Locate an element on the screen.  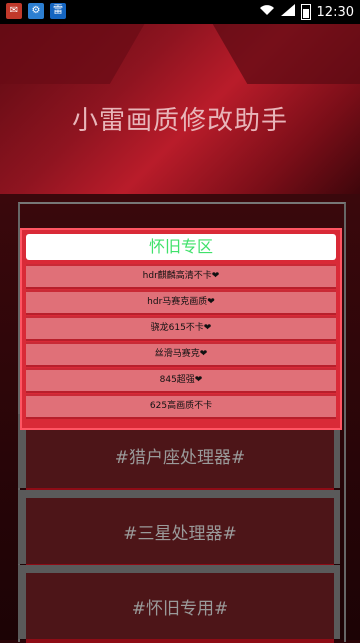
app-notification-icon: ⚙ is located at coordinates (36, 11).